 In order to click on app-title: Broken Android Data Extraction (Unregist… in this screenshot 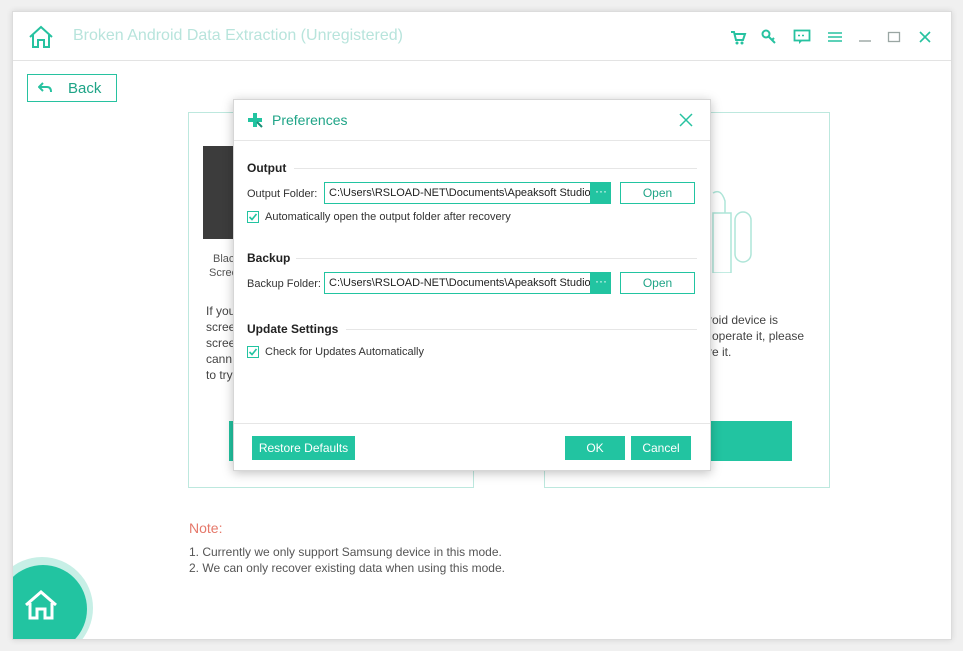, I will do `click(238, 35)`.